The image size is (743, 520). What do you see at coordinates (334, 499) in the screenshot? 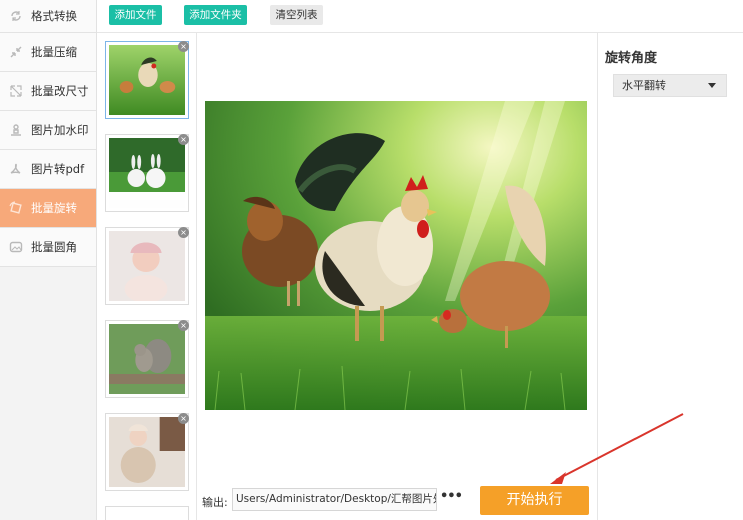
I see `output-path-field: Users/Administrator/Desktop/汇帮图片处理器` at bounding box center [334, 499].